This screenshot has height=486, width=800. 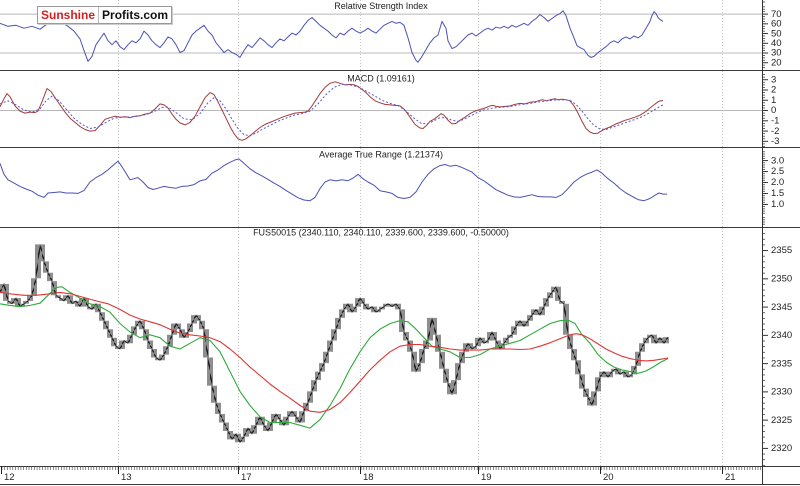 What do you see at coordinates (781, 335) in the screenshot?
I see `svg-text: 2340` at bounding box center [781, 335].